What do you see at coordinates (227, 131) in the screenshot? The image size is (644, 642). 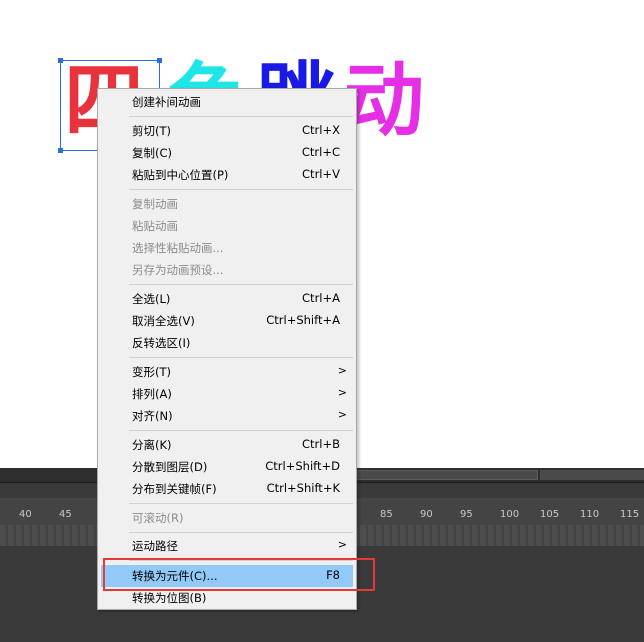 I see `menu-item-cut: 剪切(T) Ctrl+X` at bounding box center [227, 131].